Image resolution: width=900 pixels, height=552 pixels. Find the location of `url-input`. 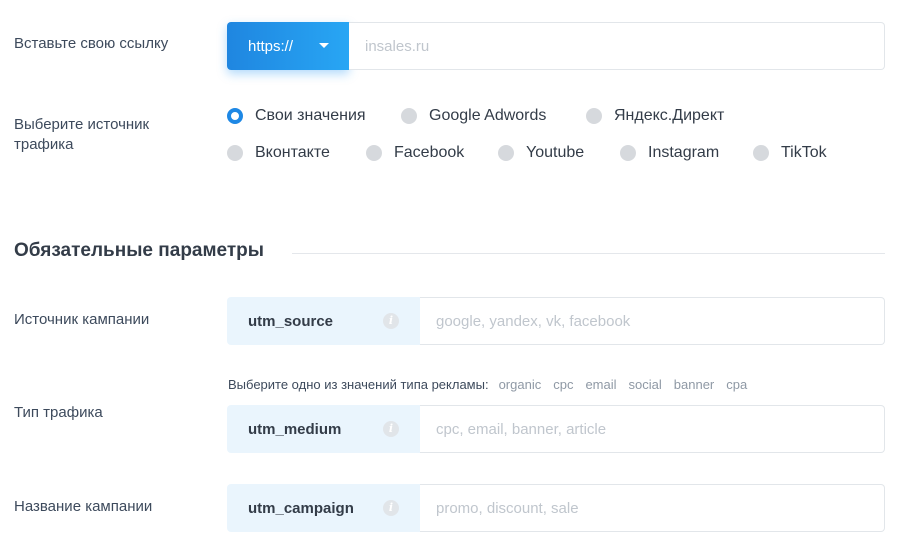

url-input is located at coordinates (617, 46).